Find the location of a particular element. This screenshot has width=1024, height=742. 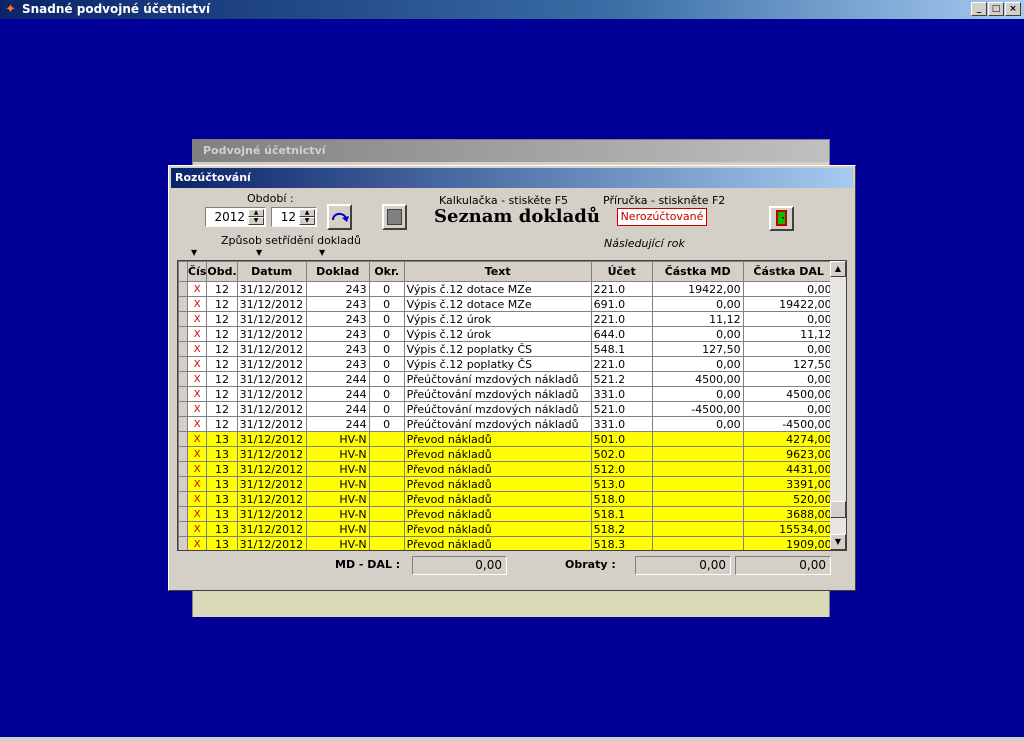

refresh-button is located at coordinates (339, 217).